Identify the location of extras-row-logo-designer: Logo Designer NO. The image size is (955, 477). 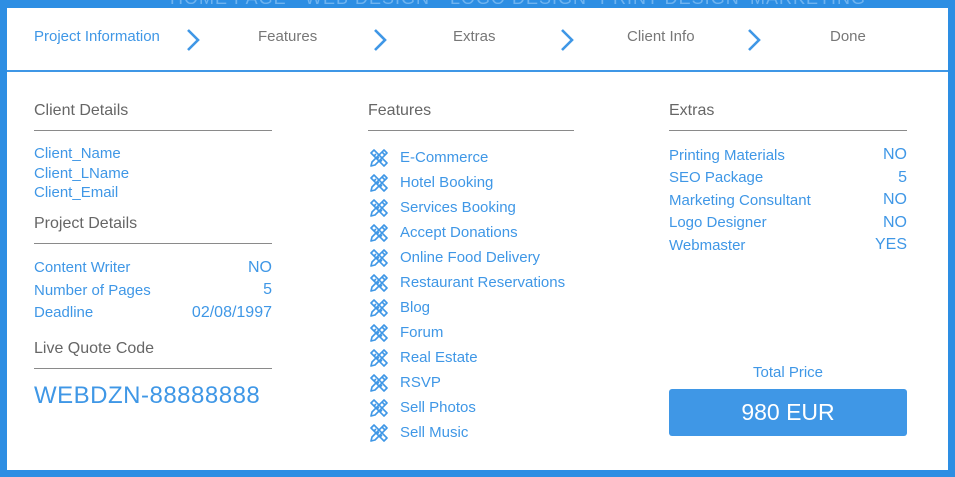
(788, 223).